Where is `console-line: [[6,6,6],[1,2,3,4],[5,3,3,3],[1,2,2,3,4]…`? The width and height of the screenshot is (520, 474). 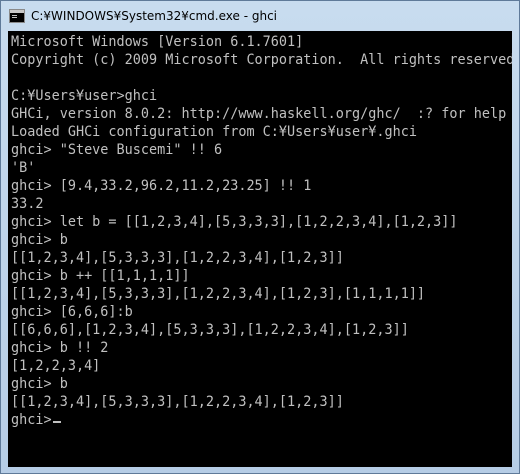
console-line: [[6,6,6],[1,2,3,4],[5,3,3,3],[1,2,2,3,4]… is located at coordinates (210, 330).